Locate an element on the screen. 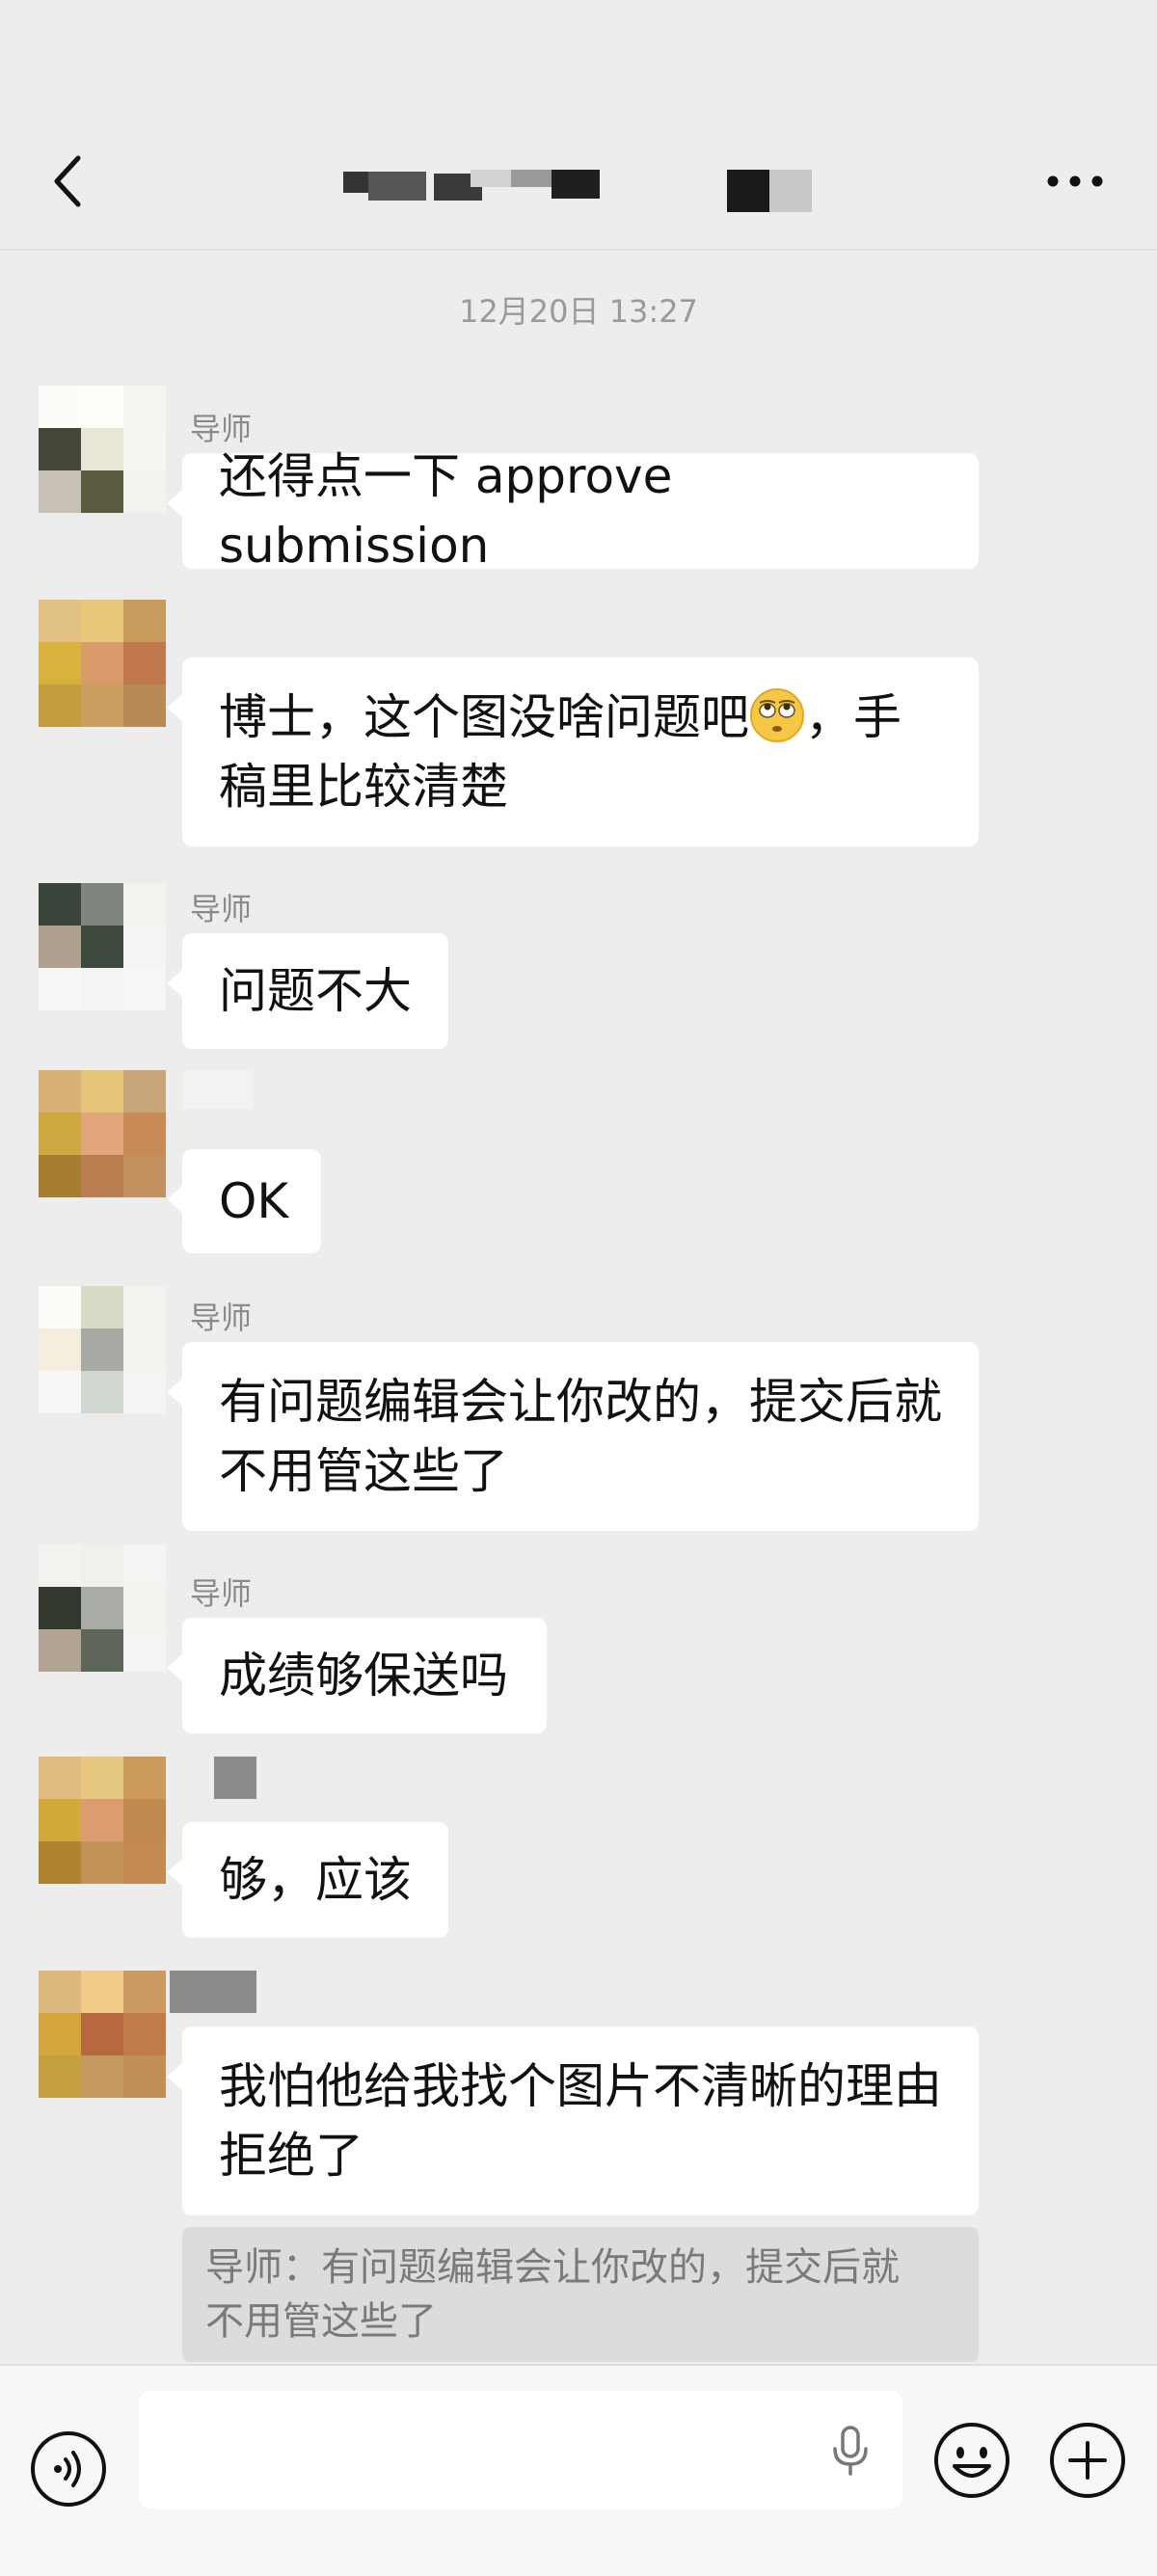  message-bubble: 成绩够保送吗 is located at coordinates (357, 1676).